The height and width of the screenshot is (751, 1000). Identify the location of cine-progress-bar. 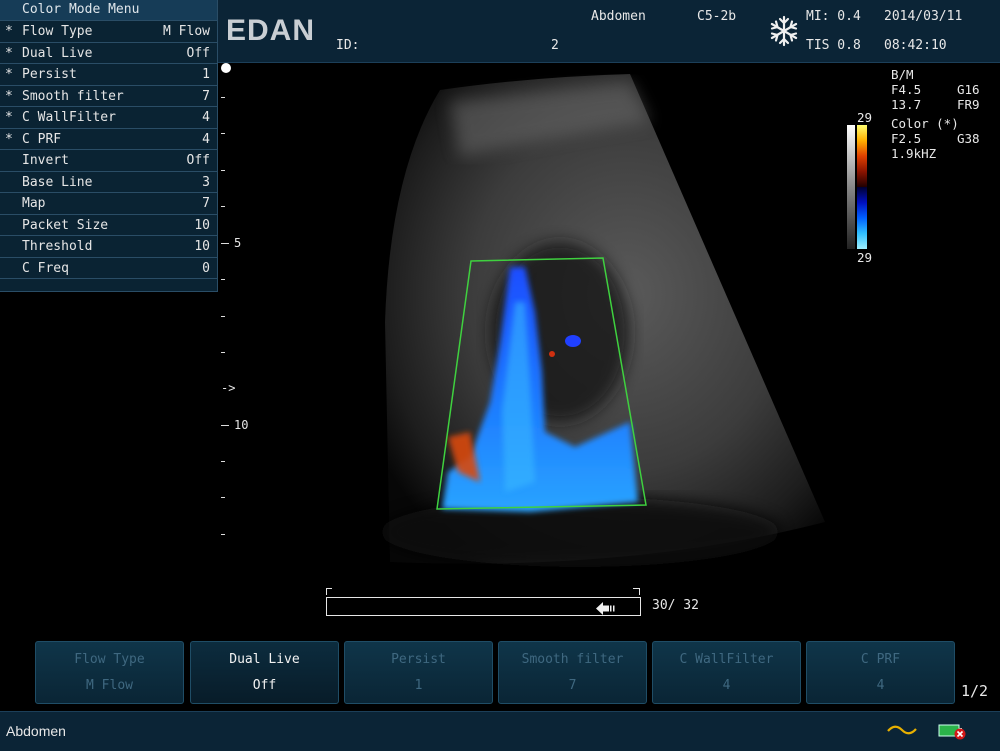
(483, 606).